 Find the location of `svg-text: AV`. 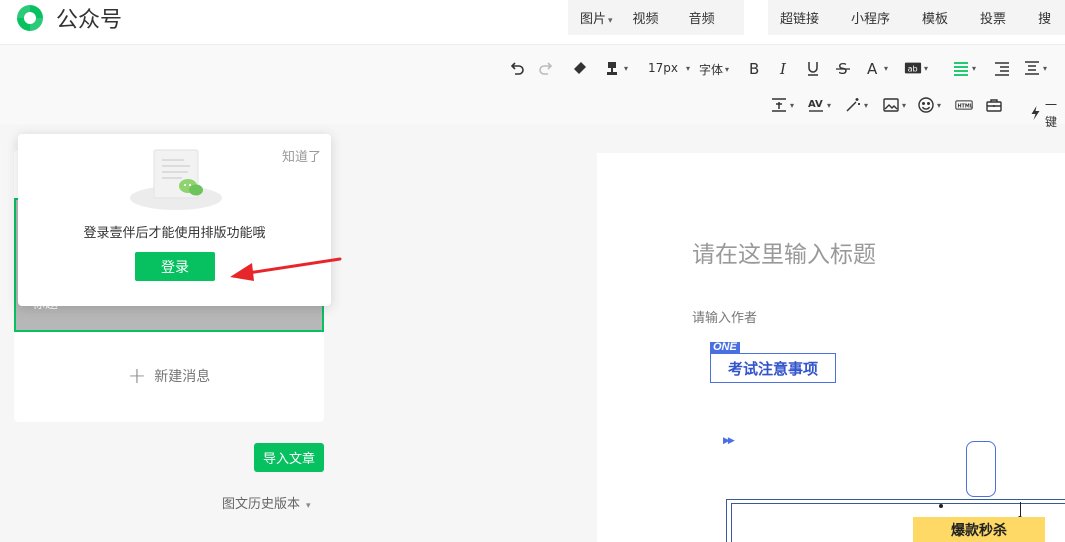

svg-text: AV is located at coordinates (815, 104).